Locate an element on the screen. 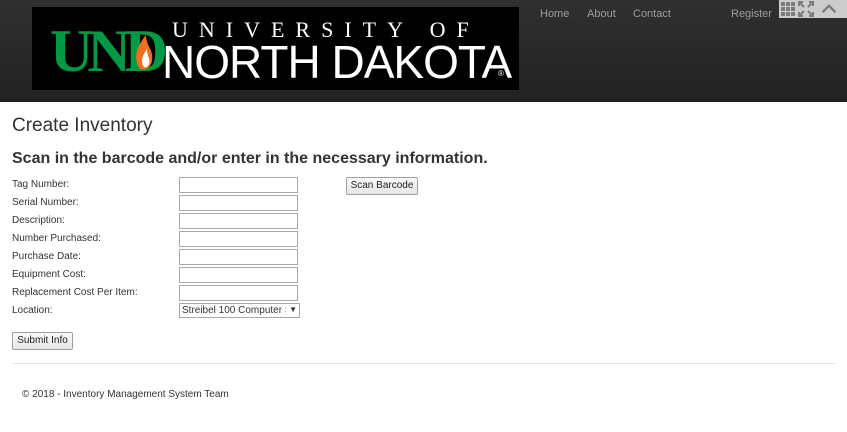 The width and height of the screenshot is (847, 432). dropdown-arrow-icon: ▼ is located at coordinates (293, 309).